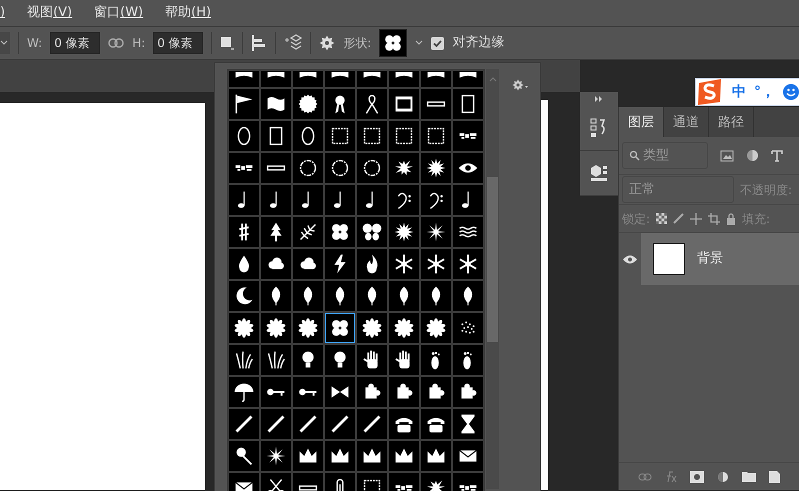  Describe the element at coordinates (752, 155) in the screenshot. I see `adjustment-filter-icon` at that location.